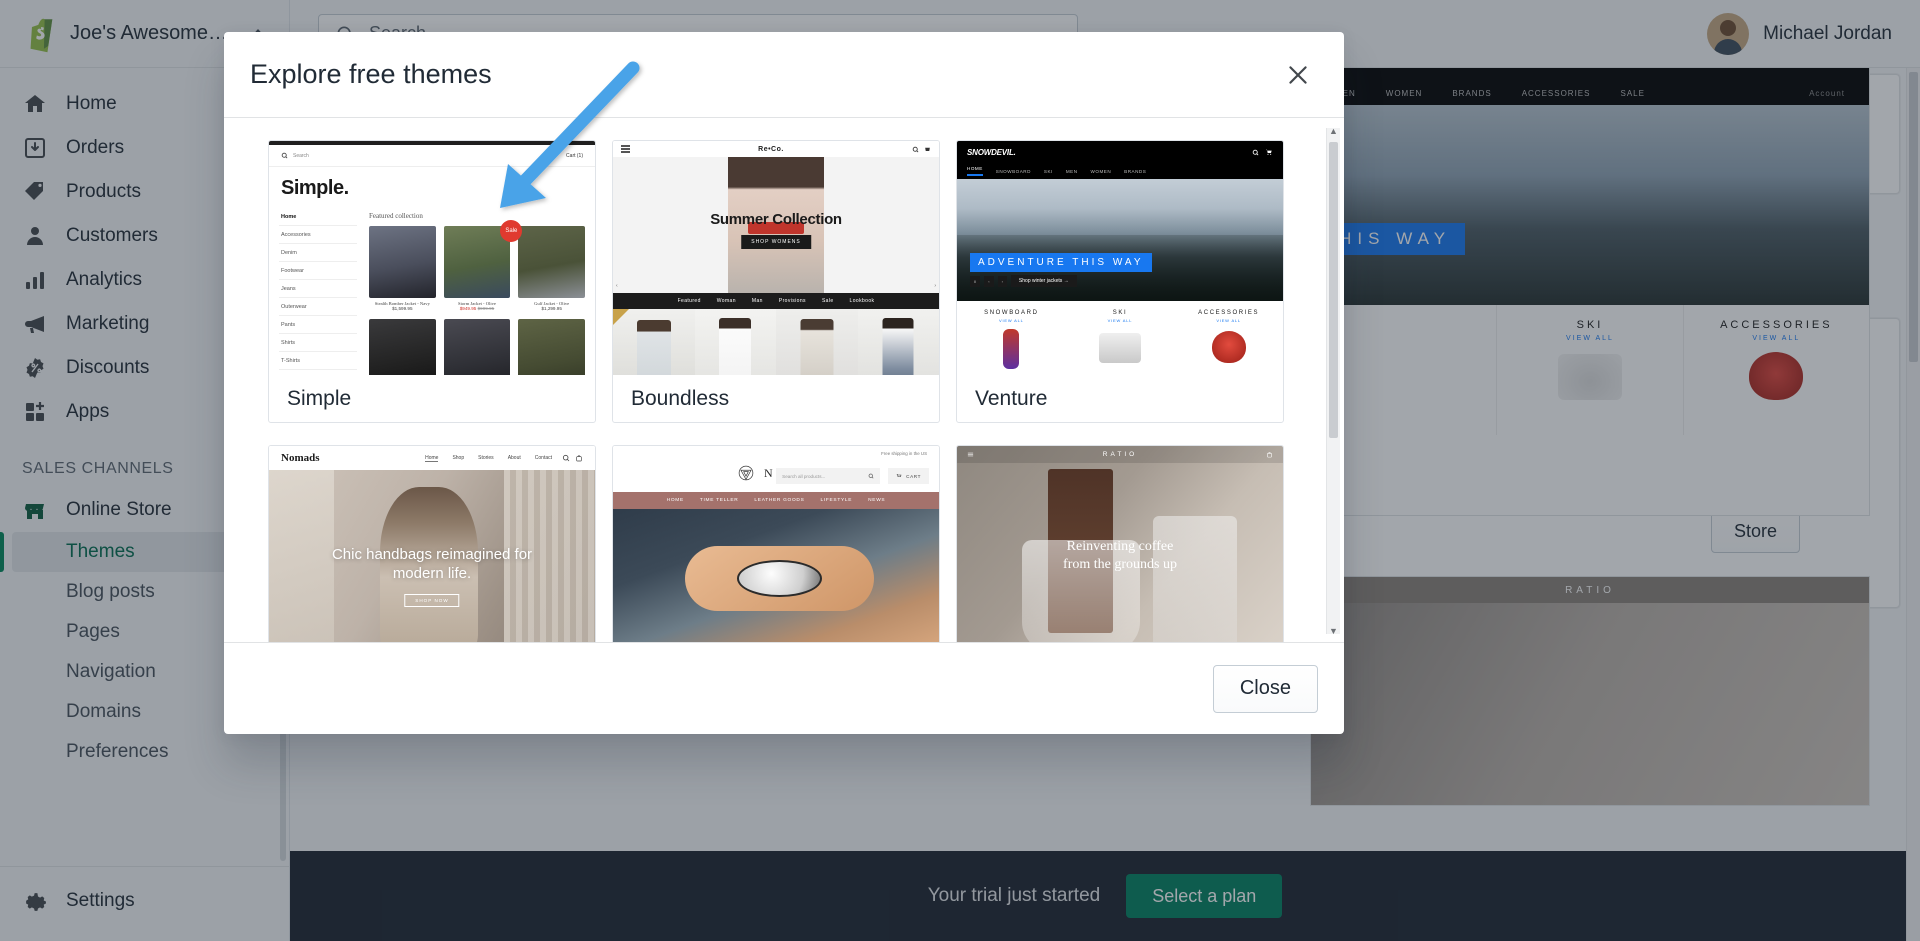 This screenshot has width=1920, height=941. What do you see at coordinates (300, 458) in the screenshot?
I see `nomads-logo: Nomads` at bounding box center [300, 458].